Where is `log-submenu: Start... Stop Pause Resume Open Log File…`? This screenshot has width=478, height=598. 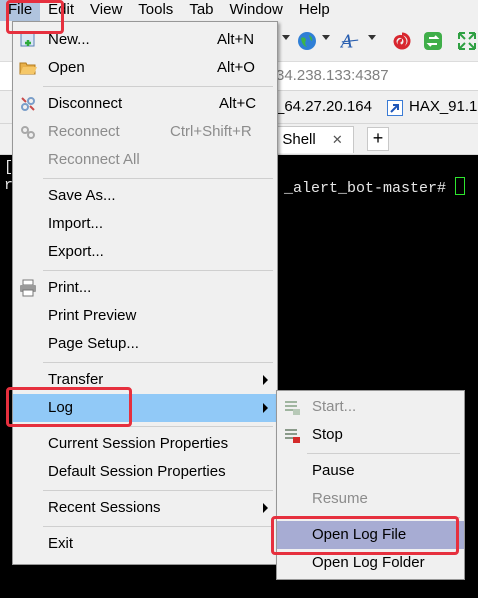
log-submenu: Start... Stop Pause Resume Open Log File… is located at coordinates (370, 485).